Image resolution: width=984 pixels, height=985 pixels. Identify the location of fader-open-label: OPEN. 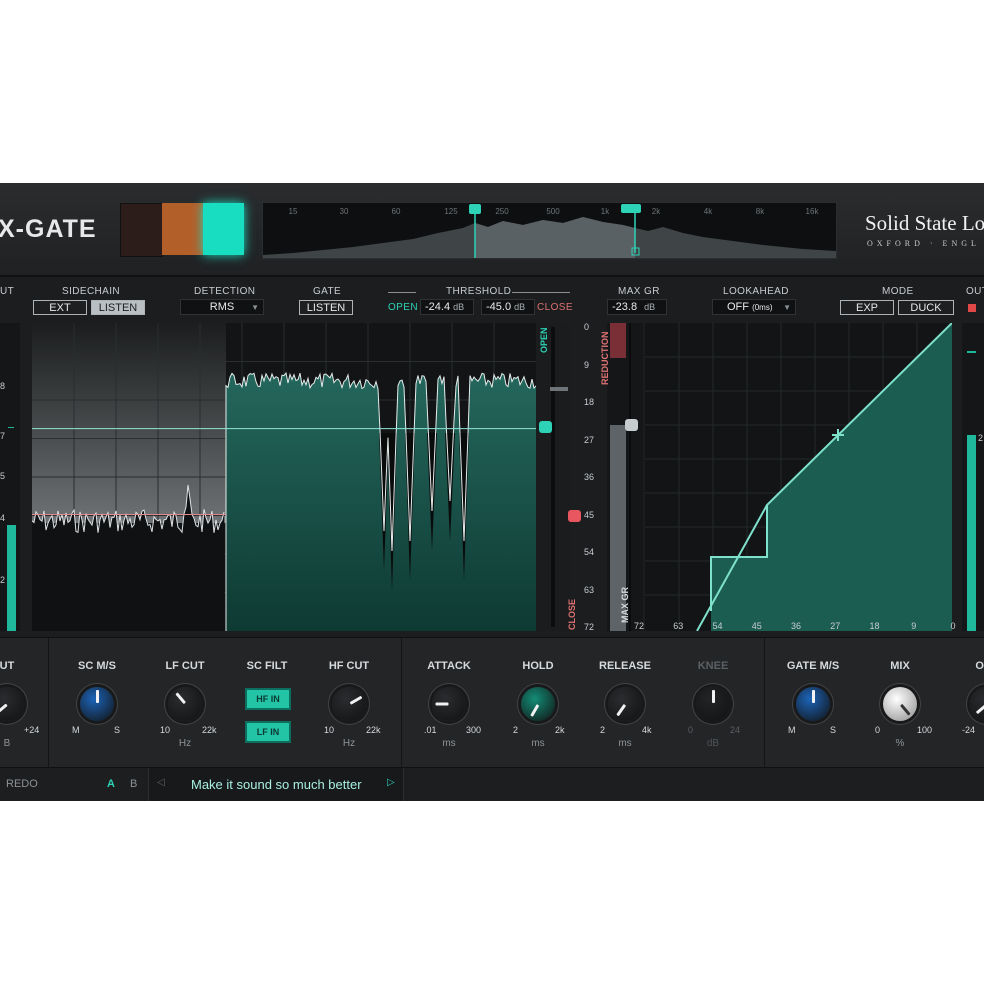
(544, 340).